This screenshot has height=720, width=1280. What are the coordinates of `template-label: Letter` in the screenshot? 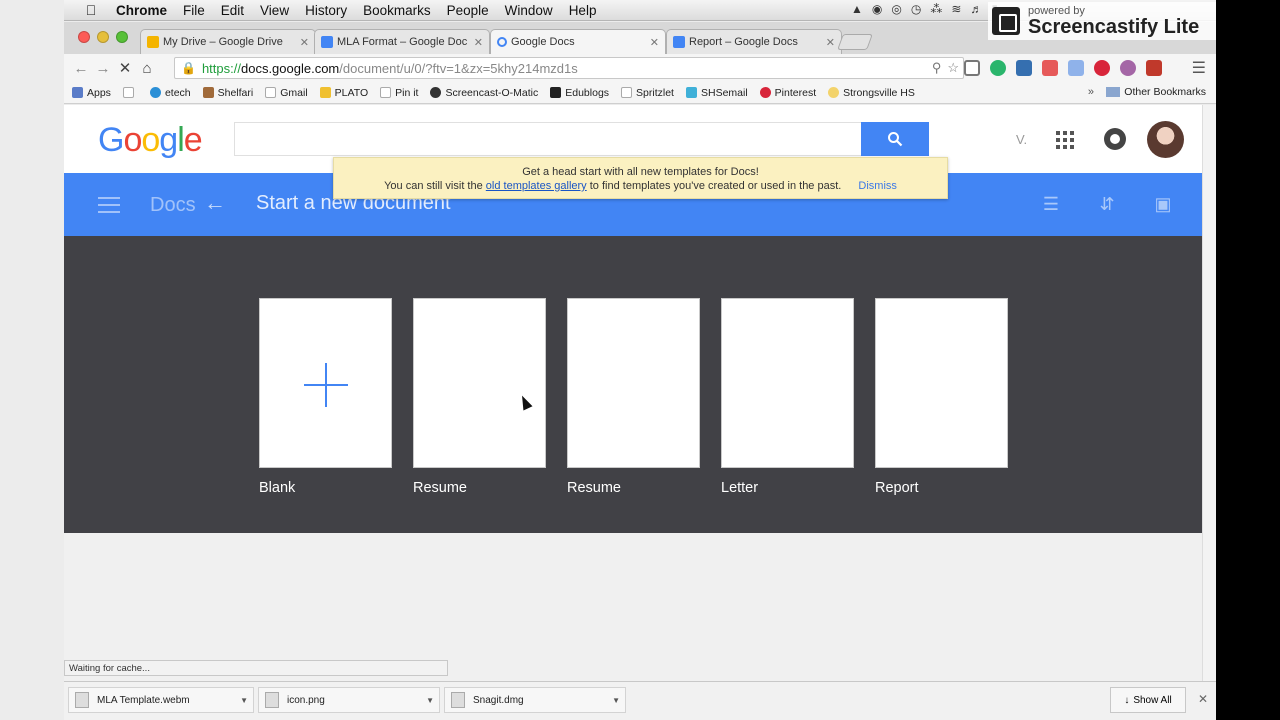 It's located at (739, 488).